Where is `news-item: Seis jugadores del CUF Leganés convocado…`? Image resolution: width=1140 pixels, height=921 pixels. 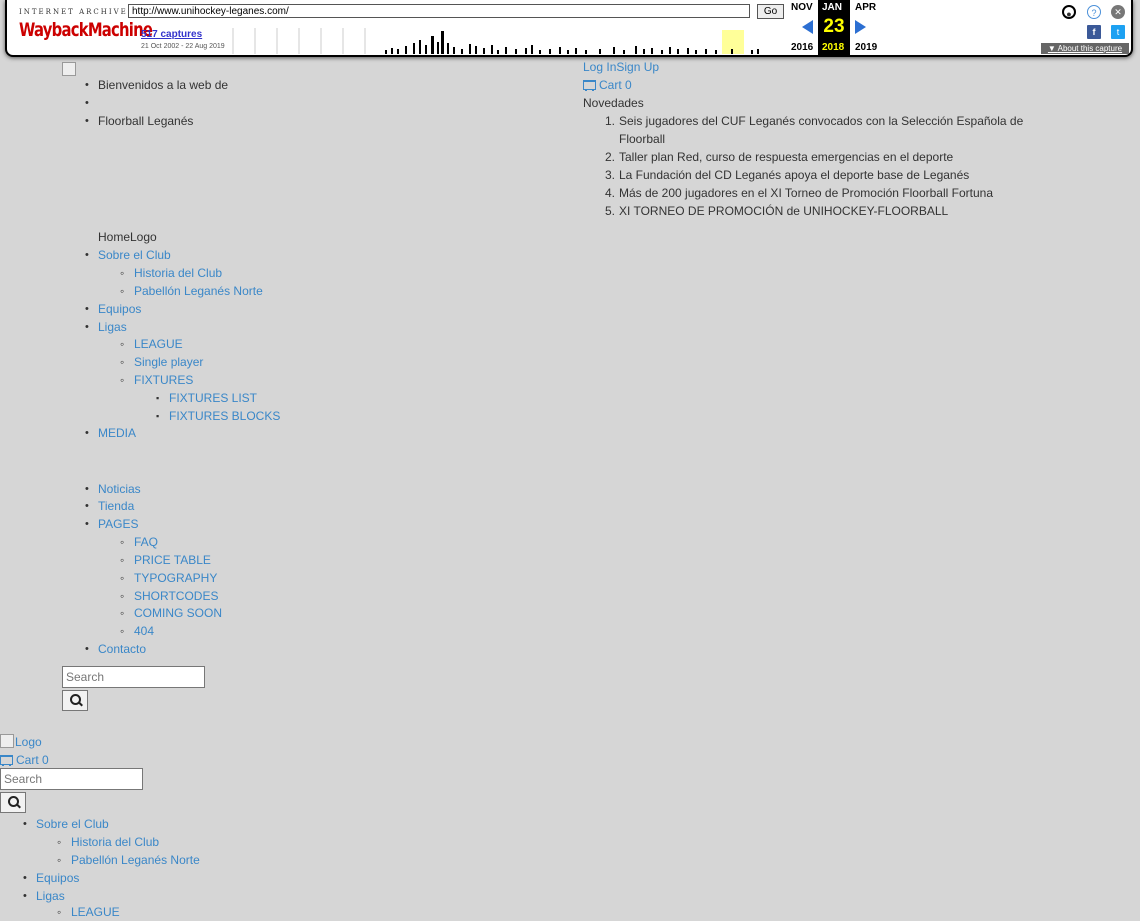 news-item: Seis jugadores del CUF Leganés convocado… is located at coordinates (821, 121).